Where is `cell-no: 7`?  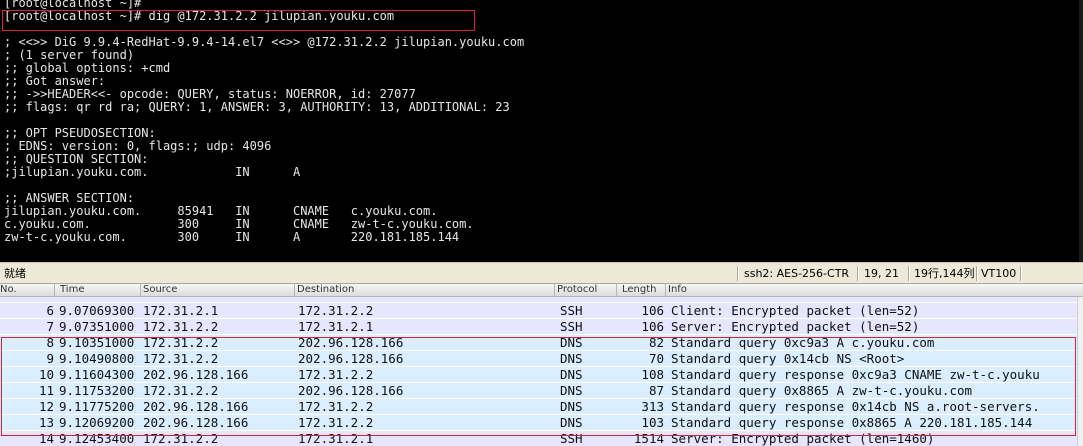 cell-no: 7 is located at coordinates (50, 326).